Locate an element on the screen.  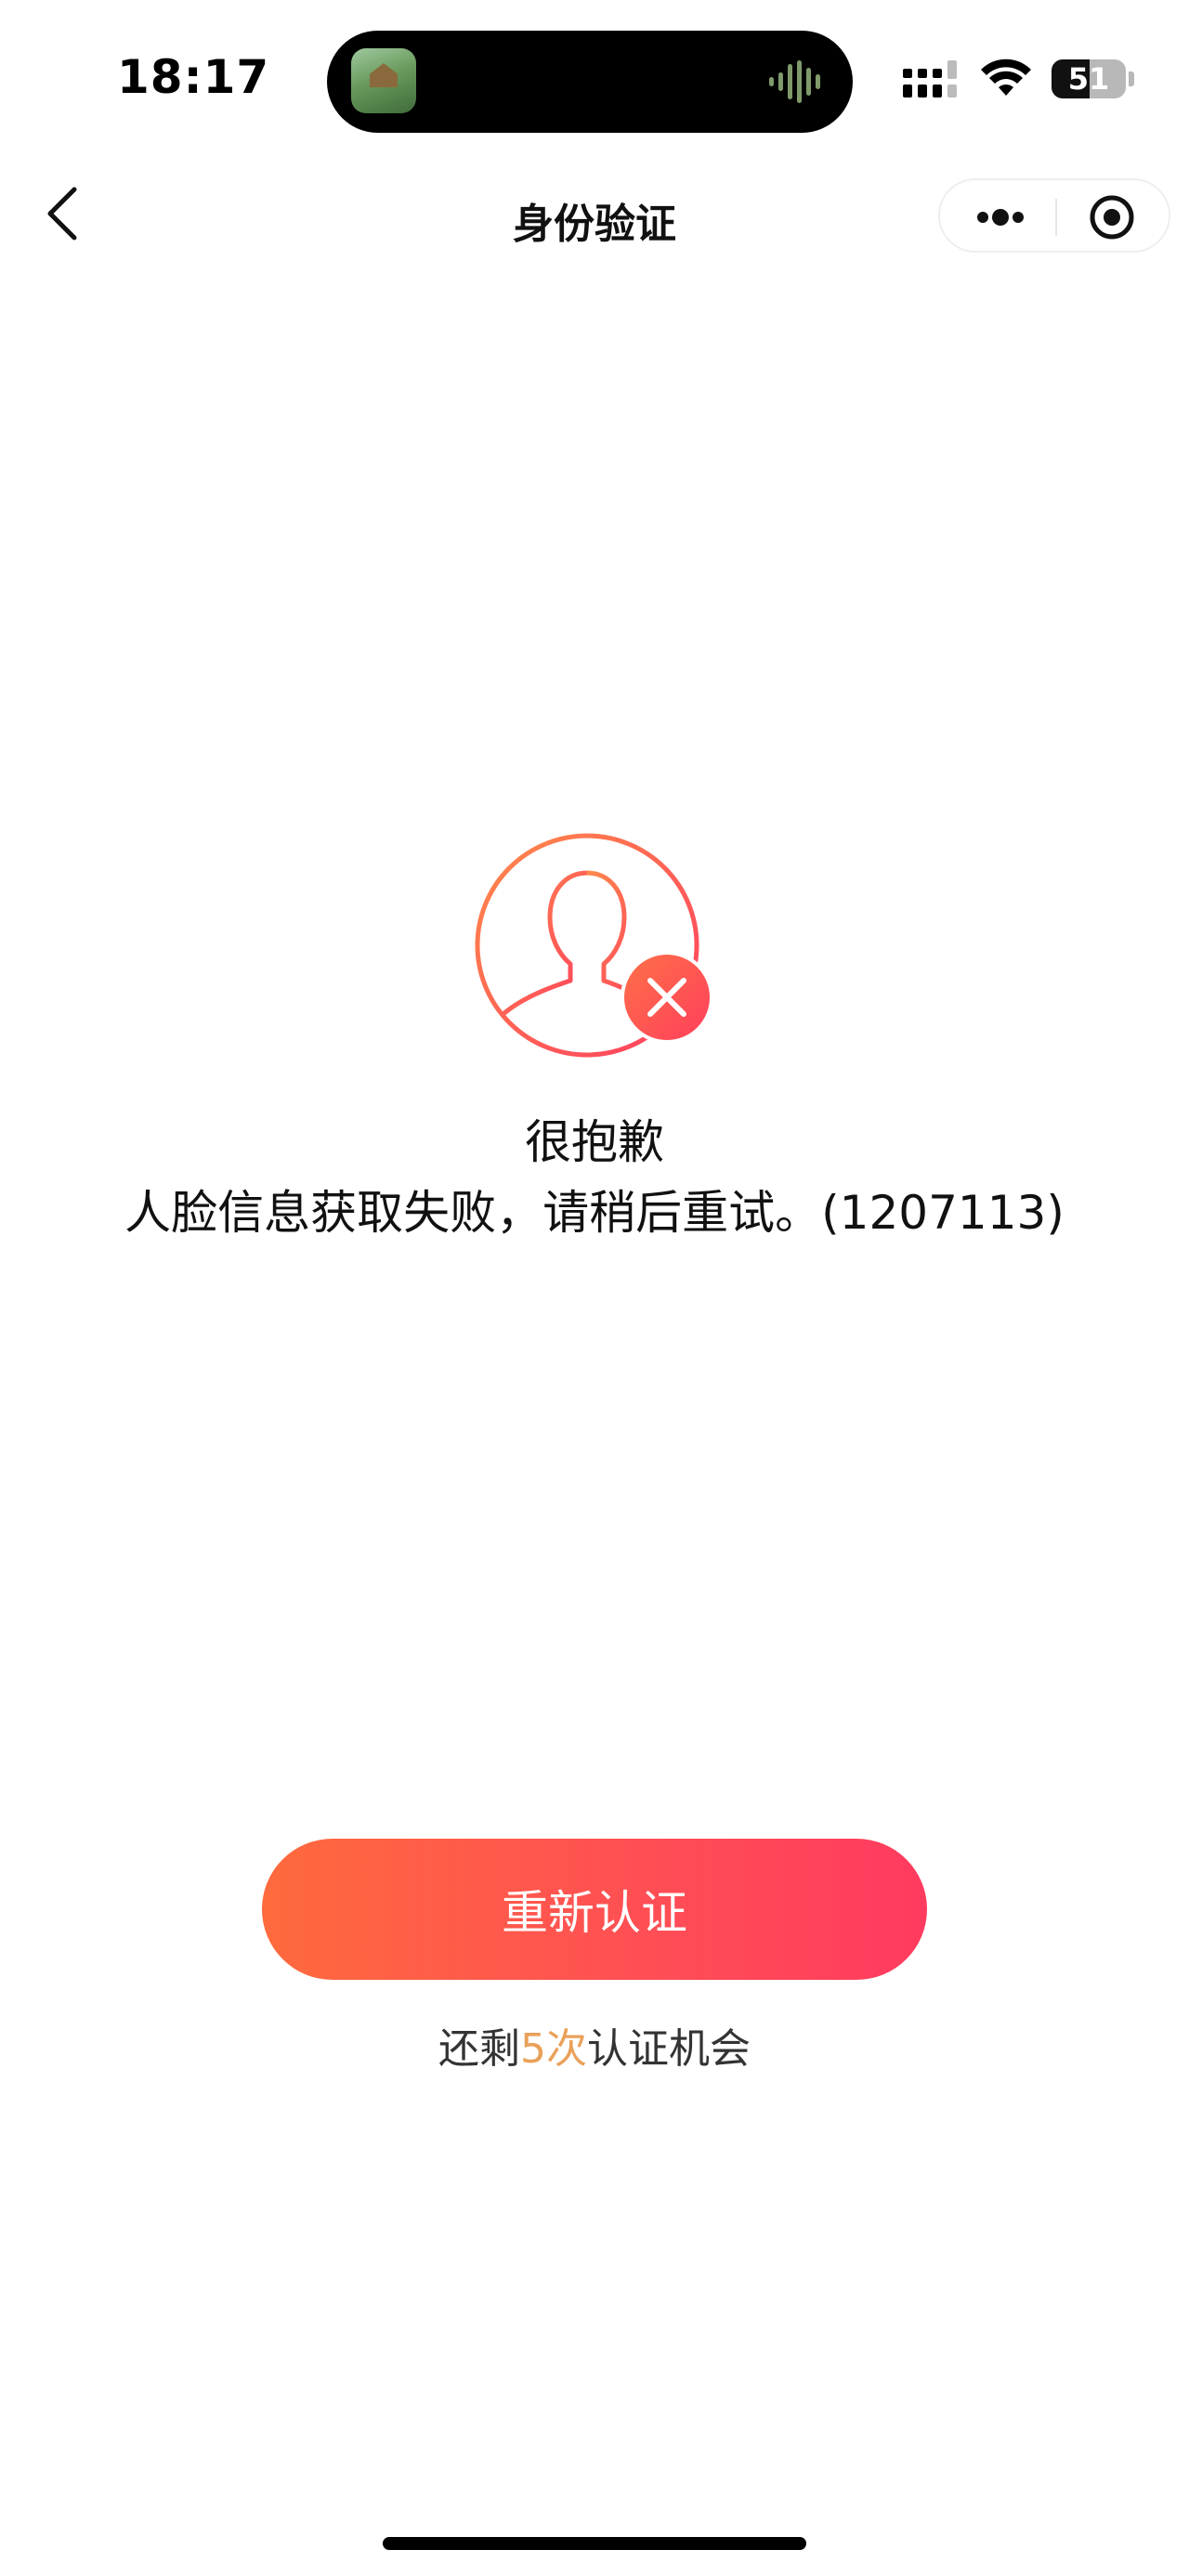
status-bar: 18:17 51 is located at coordinates (594, 75).